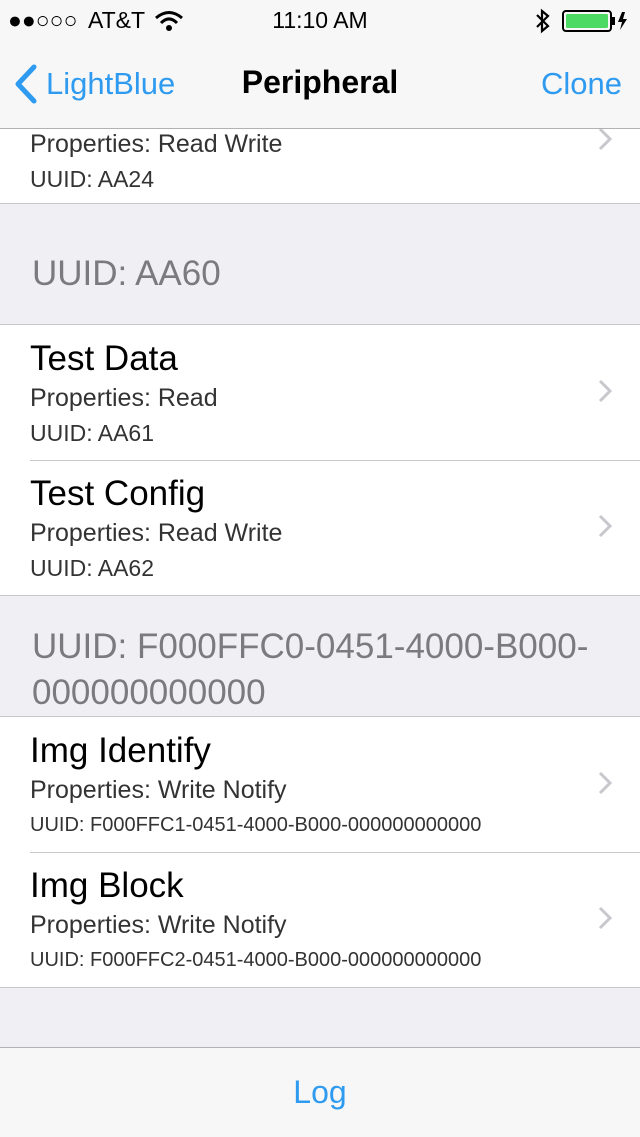  What do you see at coordinates (120, 750) in the screenshot?
I see `characteristic-name: Img Identify` at bounding box center [120, 750].